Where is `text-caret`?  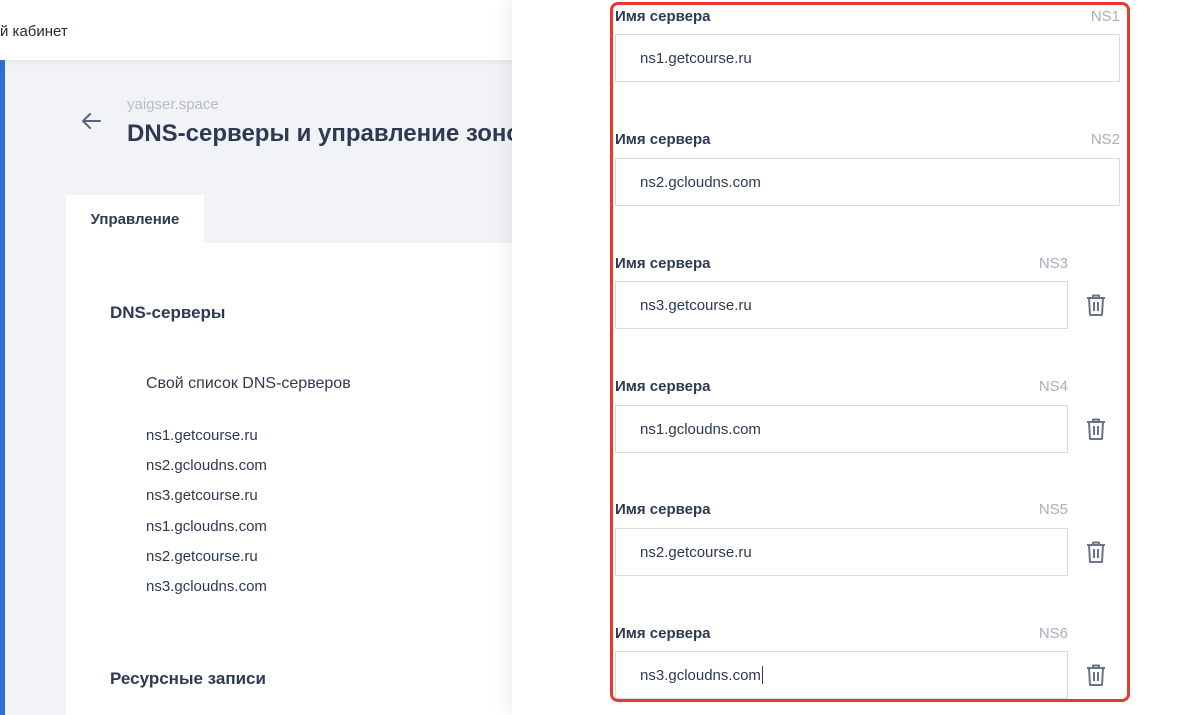
text-caret is located at coordinates (762, 675).